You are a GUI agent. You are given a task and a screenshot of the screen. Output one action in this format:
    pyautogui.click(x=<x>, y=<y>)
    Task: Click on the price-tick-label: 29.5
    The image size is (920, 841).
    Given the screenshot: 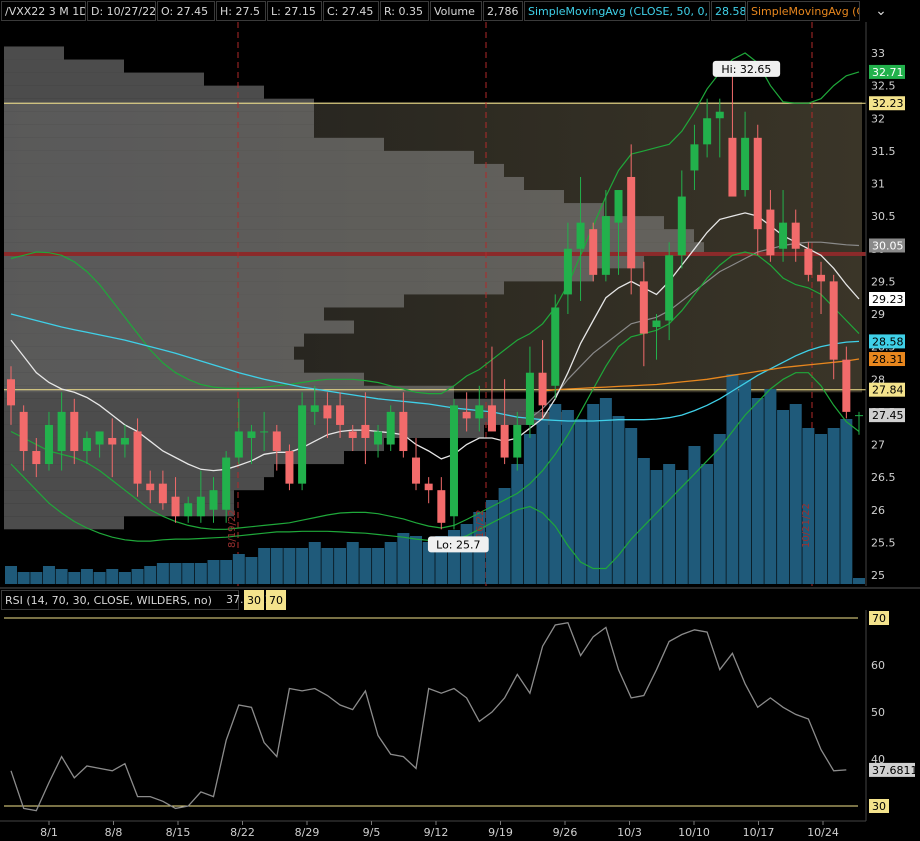 What is the action you would take?
    pyautogui.click(x=883, y=281)
    